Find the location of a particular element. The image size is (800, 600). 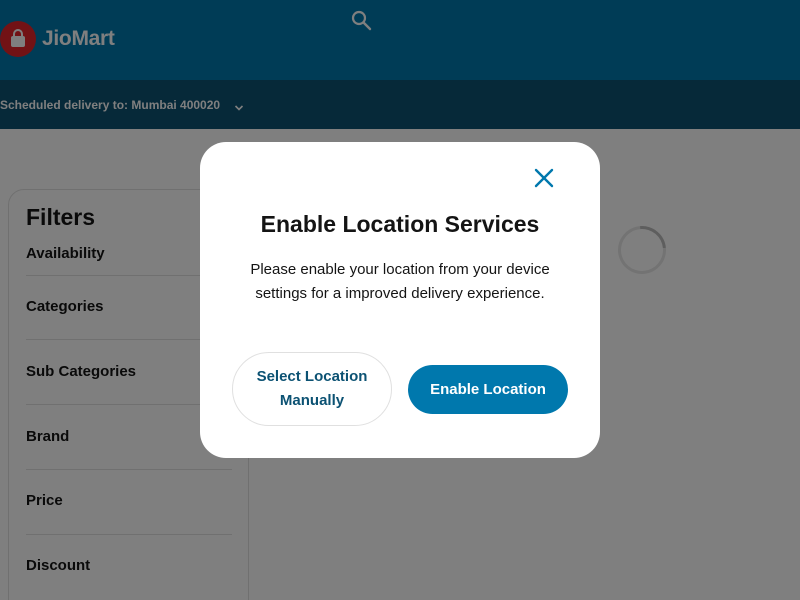

close-icon is located at coordinates (544, 178).